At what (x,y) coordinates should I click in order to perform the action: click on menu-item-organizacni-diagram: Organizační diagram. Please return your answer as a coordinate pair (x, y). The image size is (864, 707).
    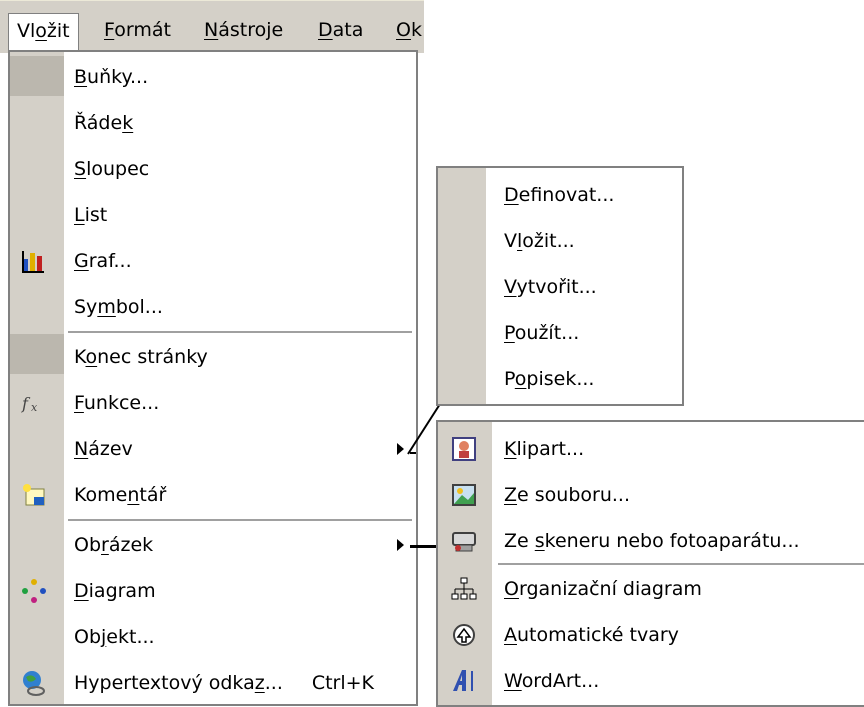
    Looking at the image, I should click on (651, 588).